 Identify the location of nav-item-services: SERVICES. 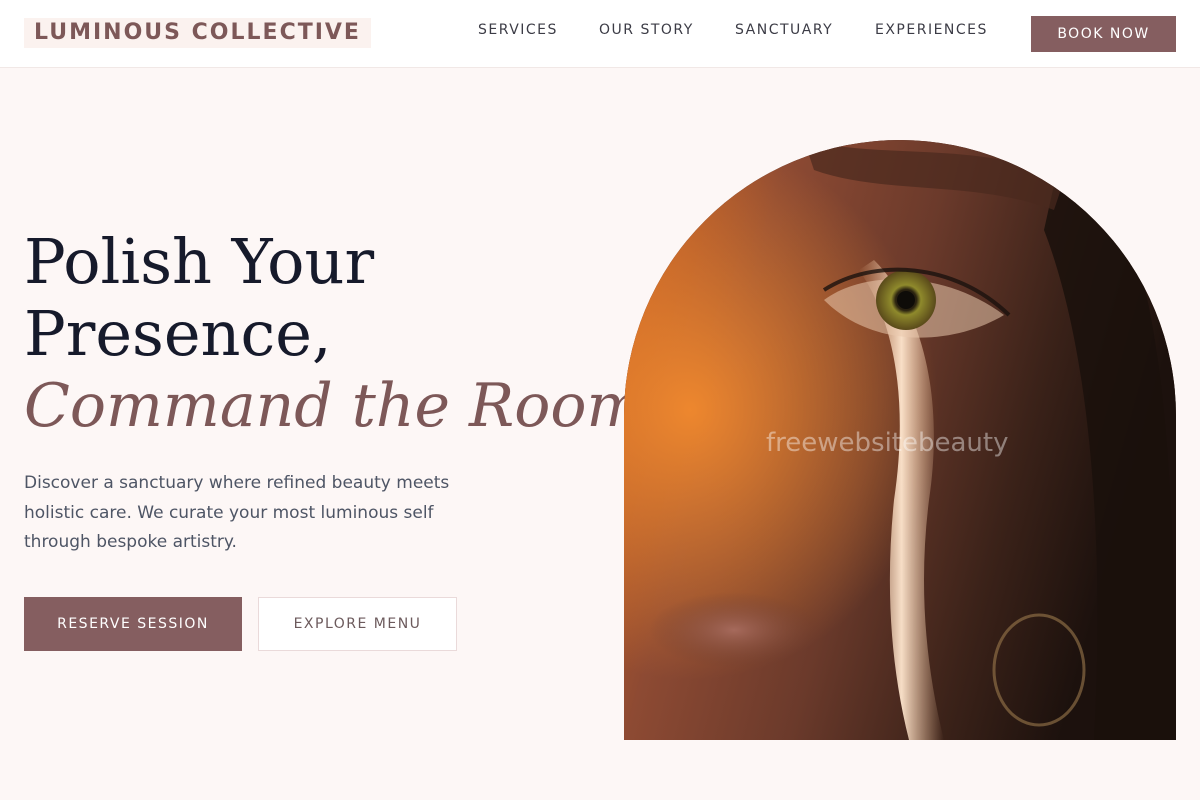
(518, 30).